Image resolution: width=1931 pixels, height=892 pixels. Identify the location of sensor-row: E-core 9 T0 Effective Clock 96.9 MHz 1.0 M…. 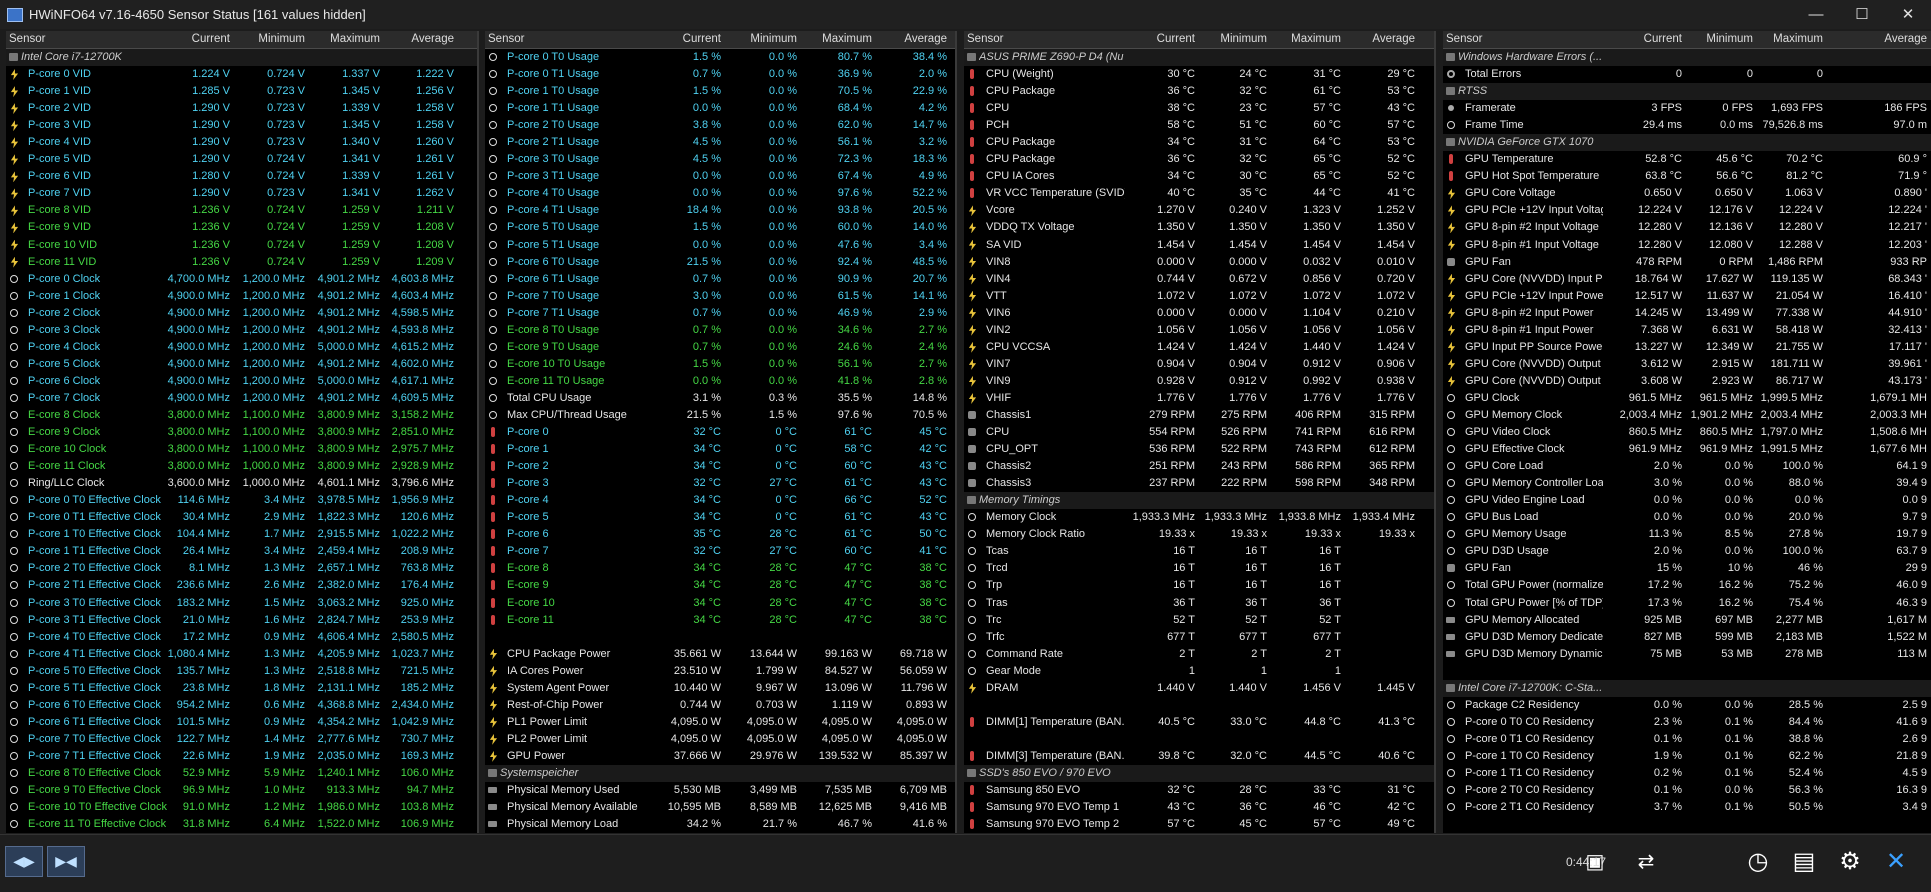
(241, 790).